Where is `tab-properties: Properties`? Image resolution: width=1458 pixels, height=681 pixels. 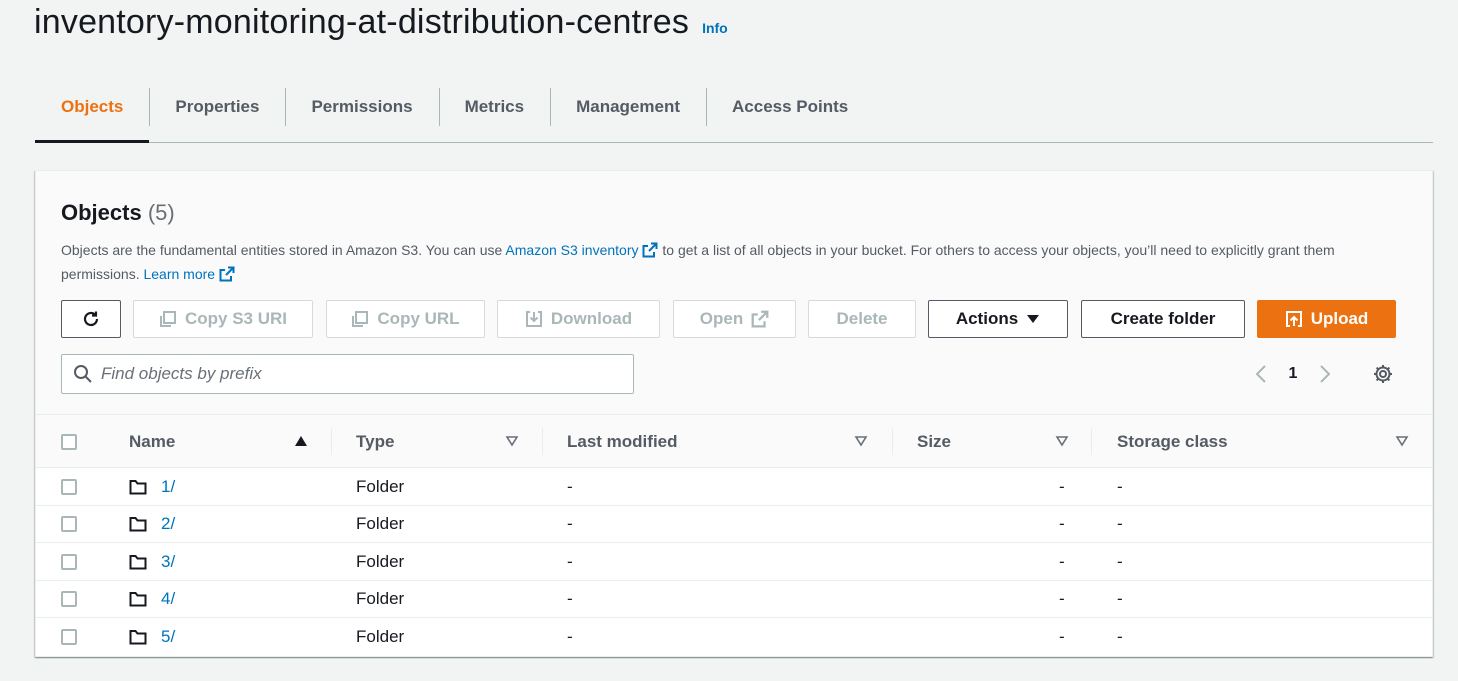 tab-properties: Properties is located at coordinates (217, 107).